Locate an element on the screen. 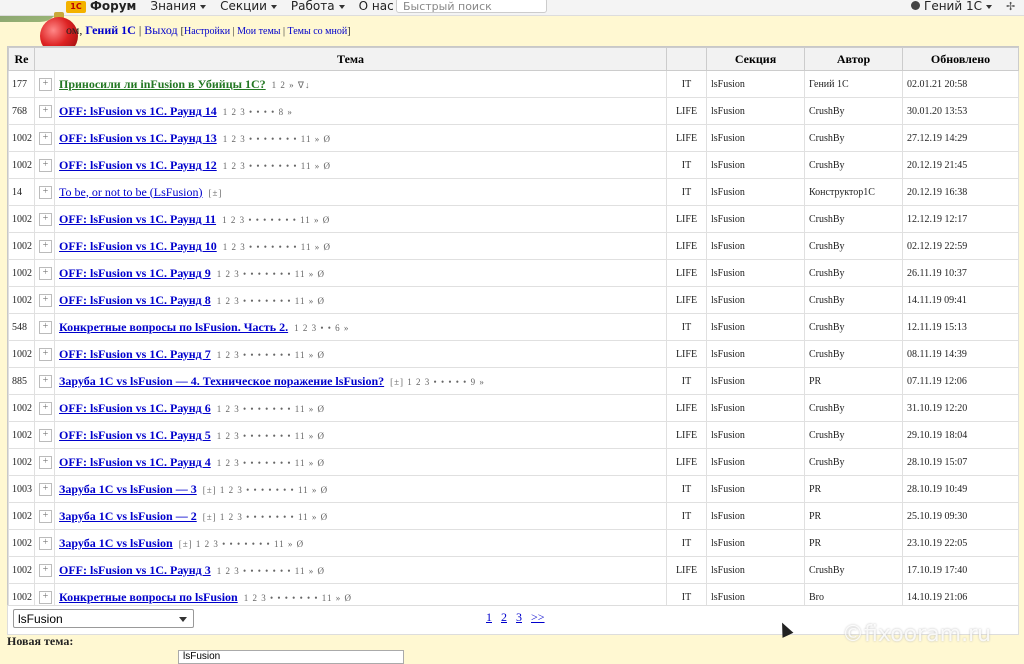  user-menu: Гений 1С is located at coordinates (951, 6).